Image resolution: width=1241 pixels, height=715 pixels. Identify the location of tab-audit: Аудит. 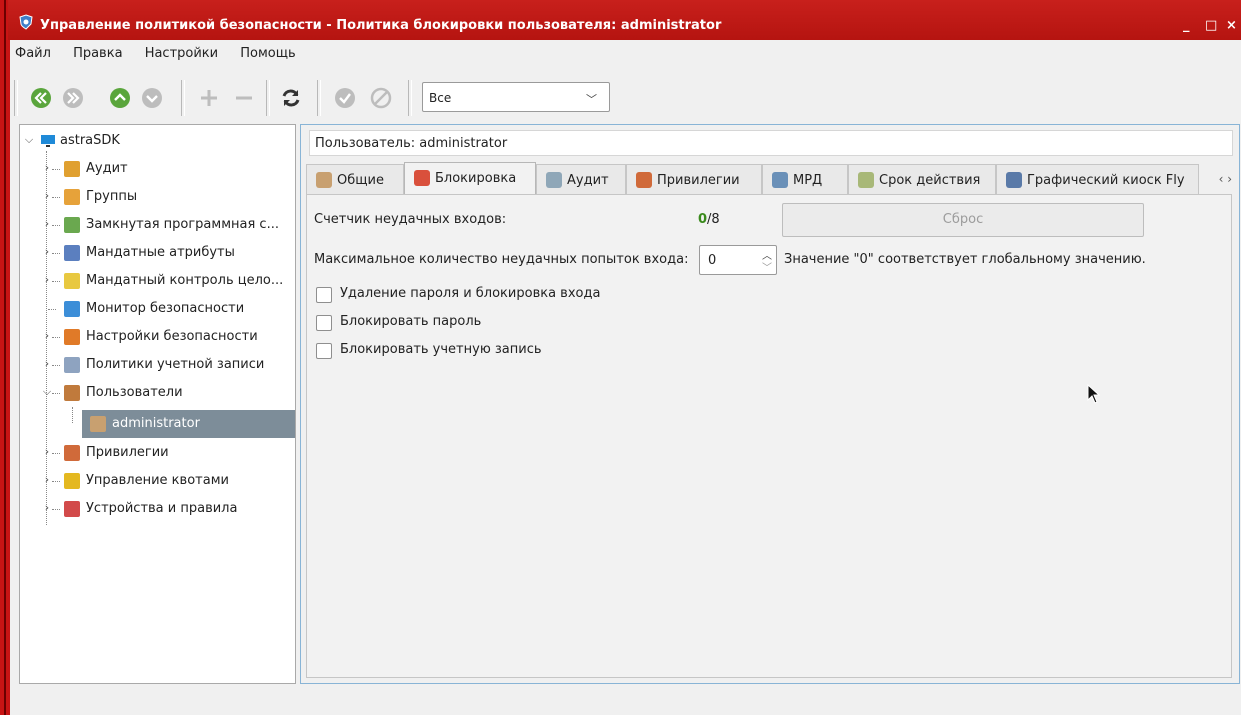
(581, 179).